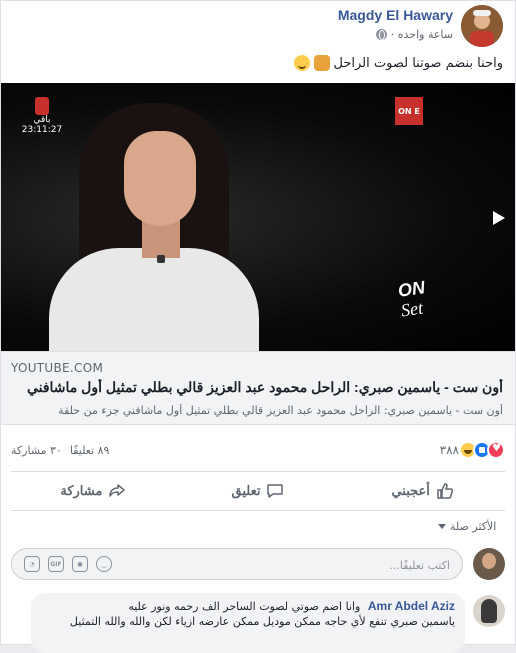  What do you see at coordinates (473, 526) in the screenshot?
I see `sort-label: الأكثر صلة` at bounding box center [473, 526].